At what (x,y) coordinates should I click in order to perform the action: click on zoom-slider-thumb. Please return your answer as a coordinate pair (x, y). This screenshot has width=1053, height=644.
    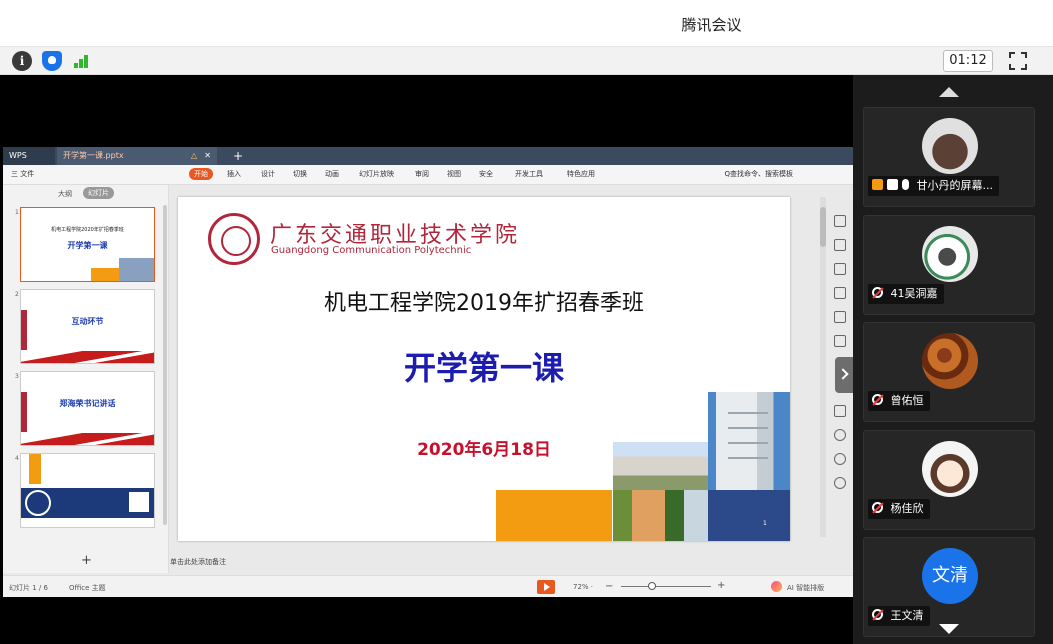
    Looking at the image, I should click on (652, 586).